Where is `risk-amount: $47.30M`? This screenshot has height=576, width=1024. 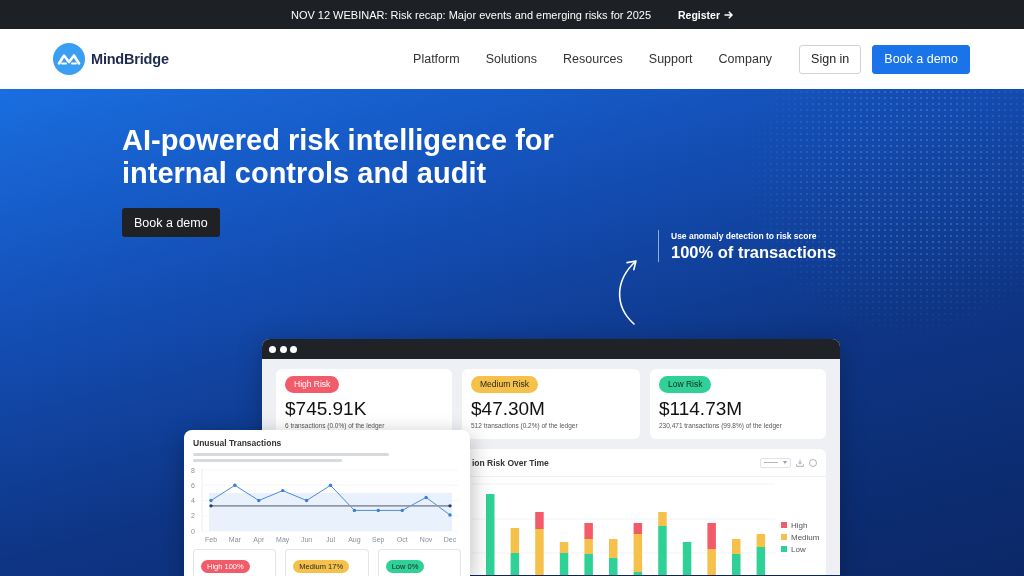
risk-amount: $47.30M is located at coordinates (508, 409).